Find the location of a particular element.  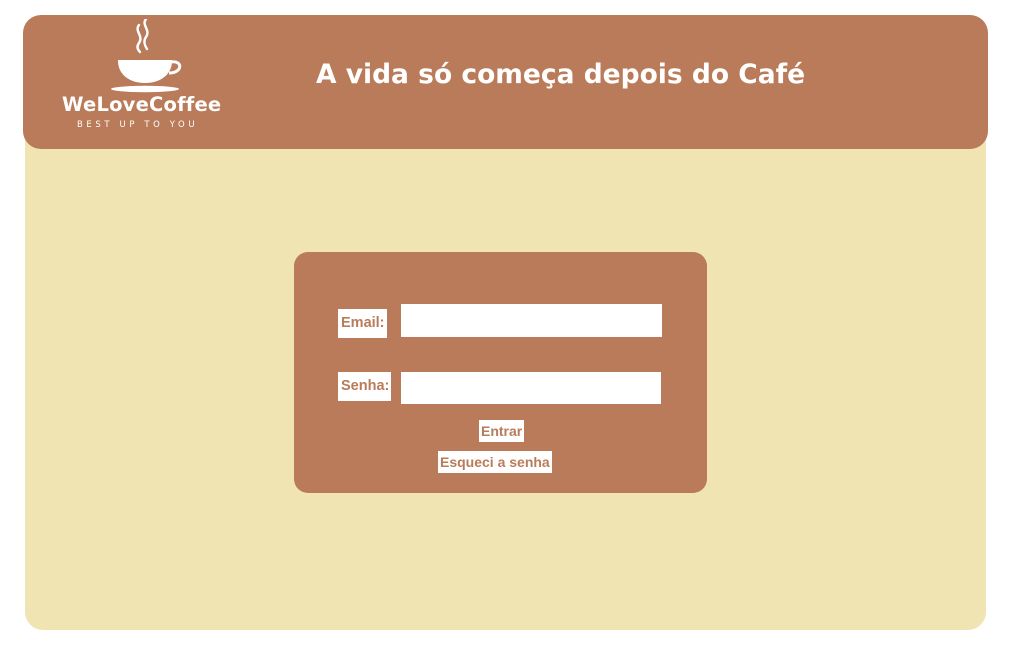

brand-name: WeLoveCoffee is located at coordinates (142, 104).